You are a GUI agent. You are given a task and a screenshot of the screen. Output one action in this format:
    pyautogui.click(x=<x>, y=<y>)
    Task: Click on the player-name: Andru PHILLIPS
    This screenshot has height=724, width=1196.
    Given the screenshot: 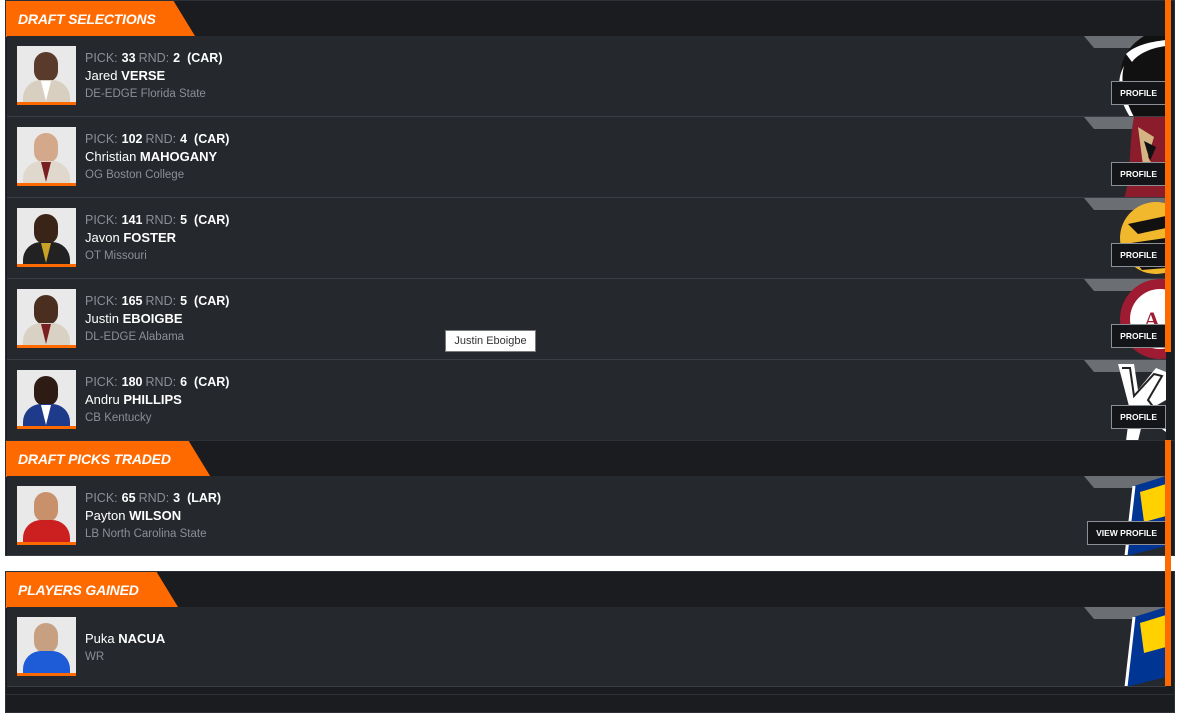 What is the action you would take?
    pyautogui.click(x=158, y=401)
    